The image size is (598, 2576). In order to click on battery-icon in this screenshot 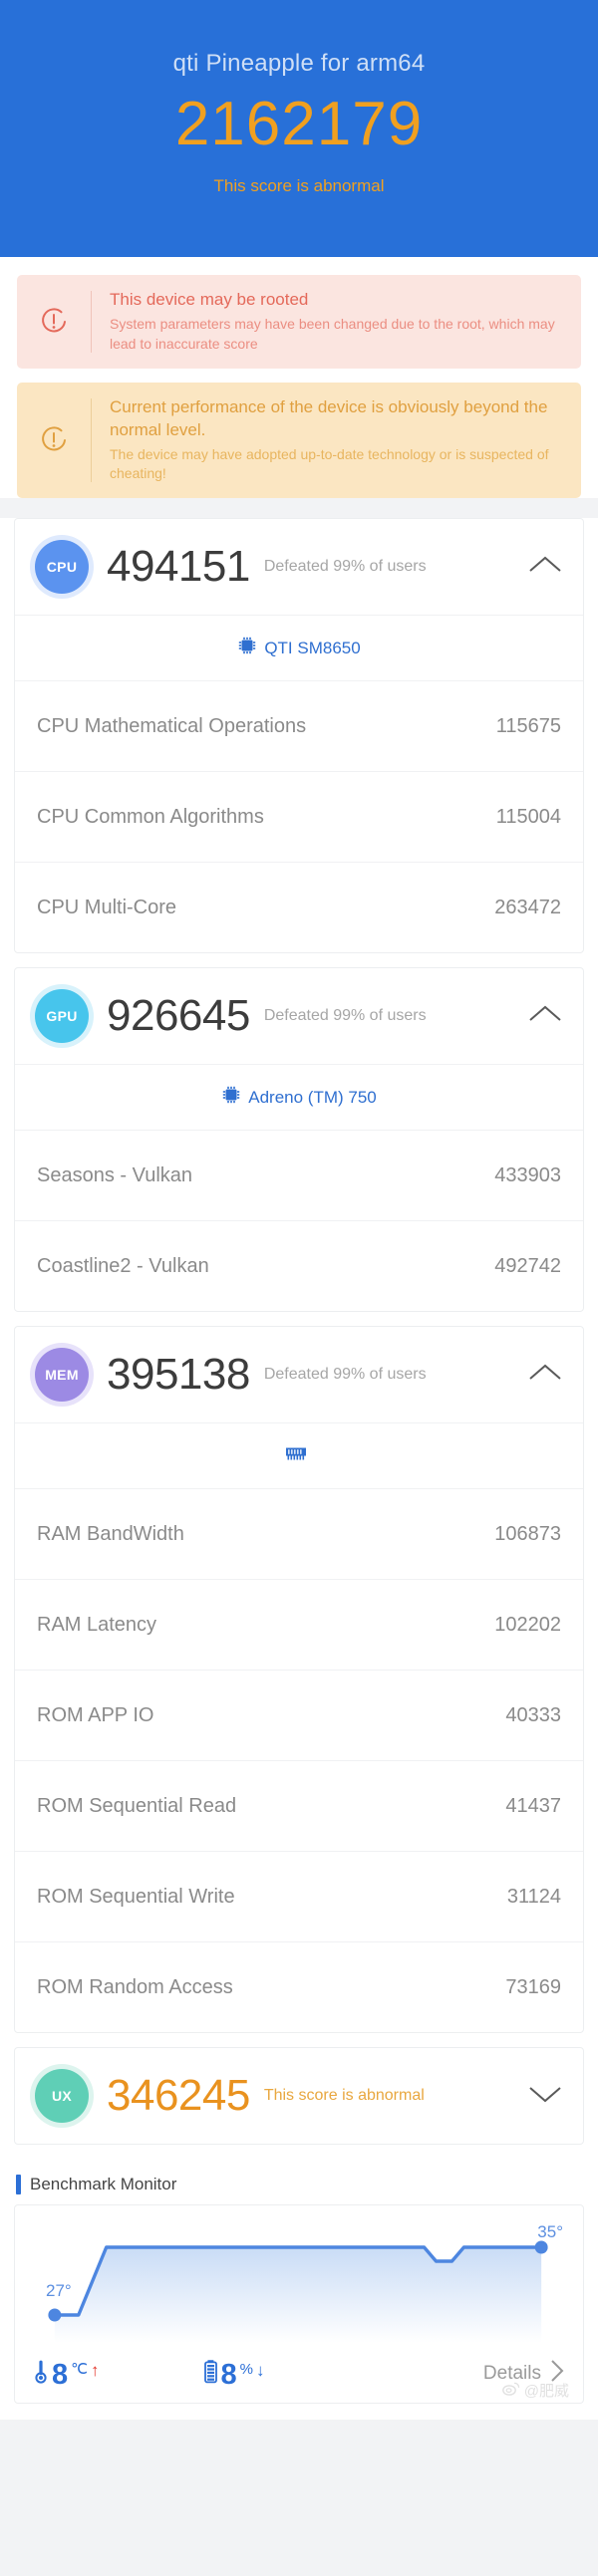, I will do `click(211, 2374)`.